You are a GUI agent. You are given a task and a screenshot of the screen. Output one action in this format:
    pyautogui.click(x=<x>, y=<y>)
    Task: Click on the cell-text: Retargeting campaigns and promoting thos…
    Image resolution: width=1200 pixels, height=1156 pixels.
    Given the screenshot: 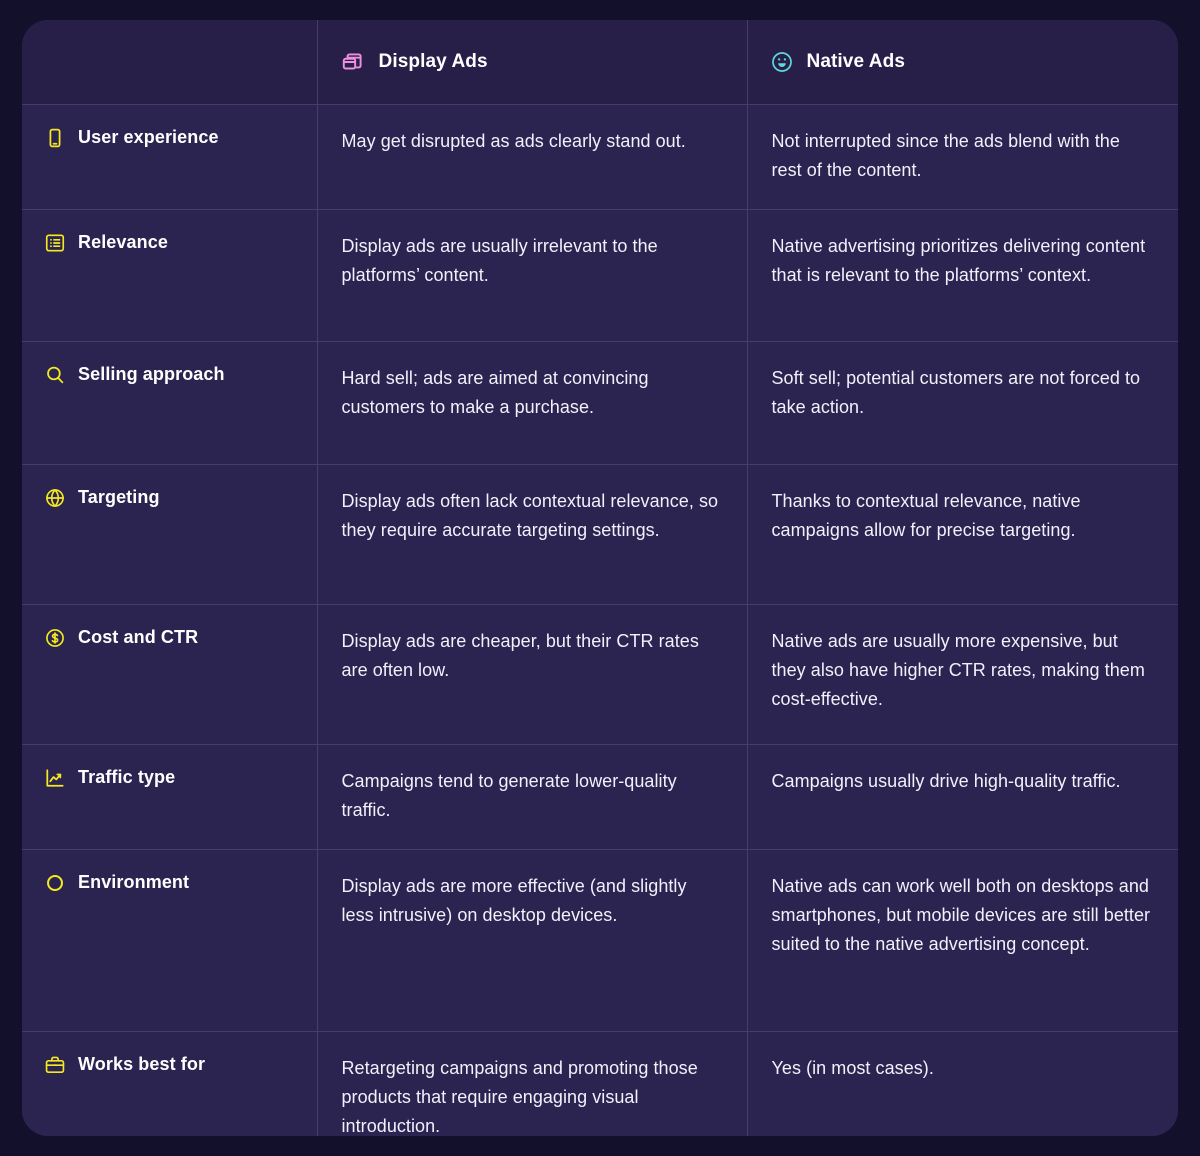 What is the action you would take?
    pyautogui.click(x=519, y=1097)
    